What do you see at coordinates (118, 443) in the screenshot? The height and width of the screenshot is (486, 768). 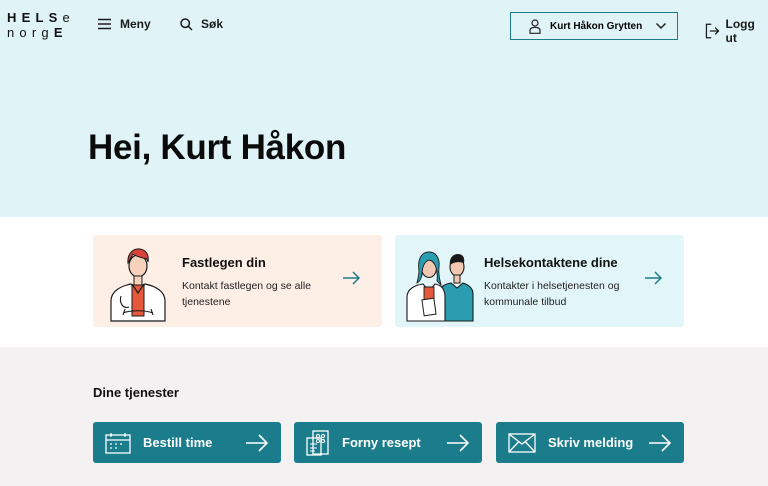 I see `calendar-icon` at bounding box center [118, 443].